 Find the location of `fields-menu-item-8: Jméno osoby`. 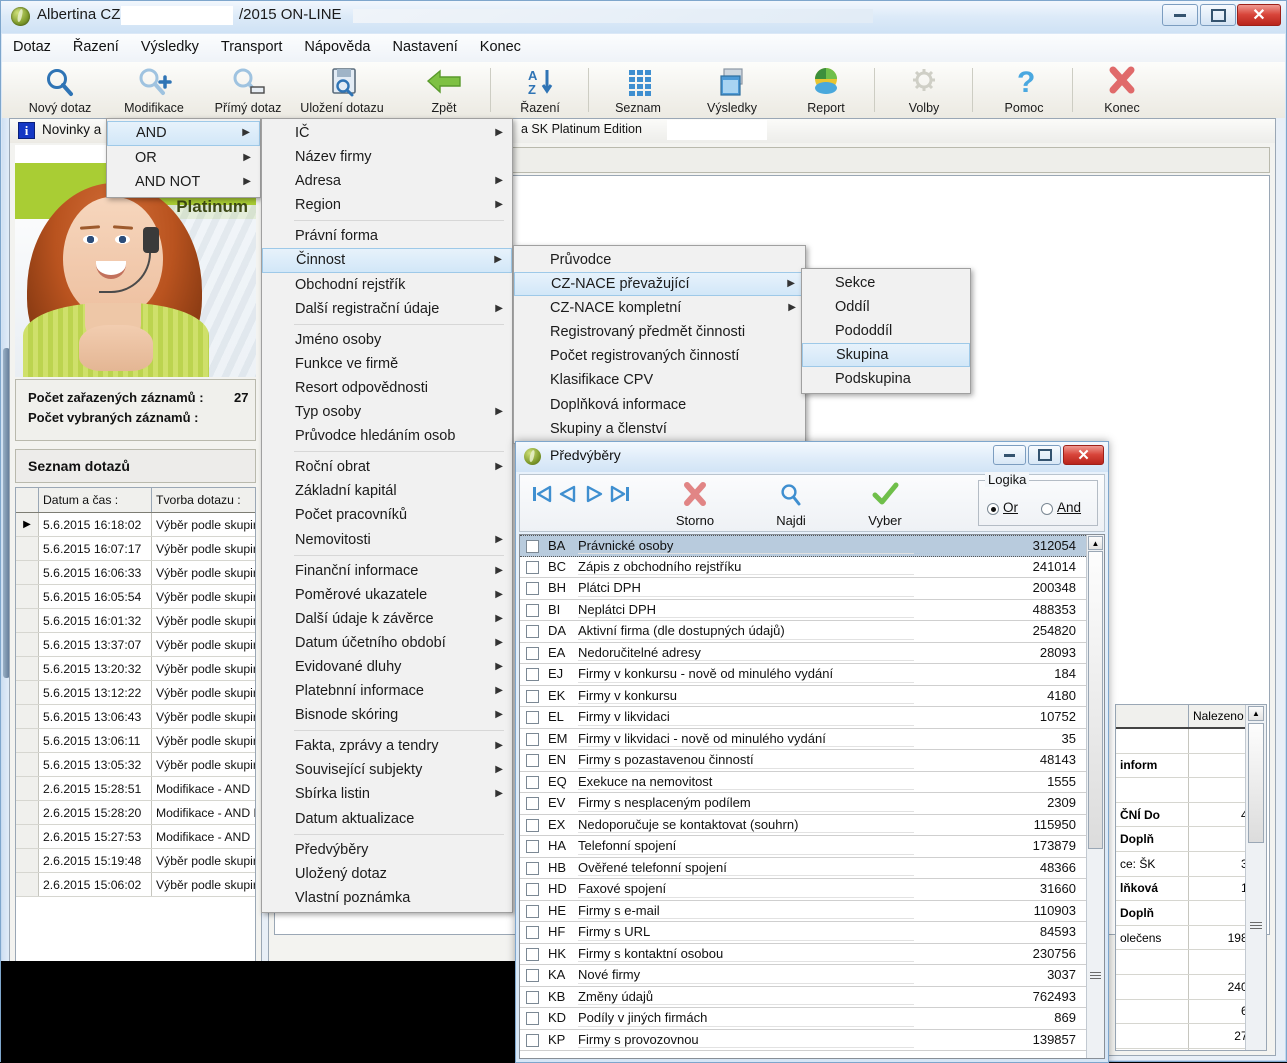

fields-menu-item-8: Jméno osoby is located at coordinates (387, 340).